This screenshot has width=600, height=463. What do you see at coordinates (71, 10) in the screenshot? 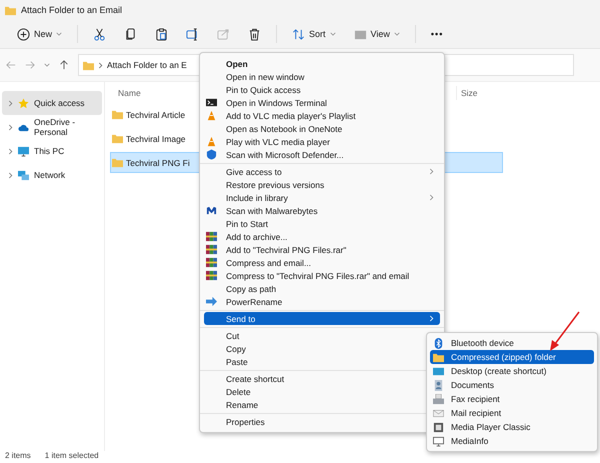
I see `window-title: Attach Folder to an Email` at bounding box center [71, 10].